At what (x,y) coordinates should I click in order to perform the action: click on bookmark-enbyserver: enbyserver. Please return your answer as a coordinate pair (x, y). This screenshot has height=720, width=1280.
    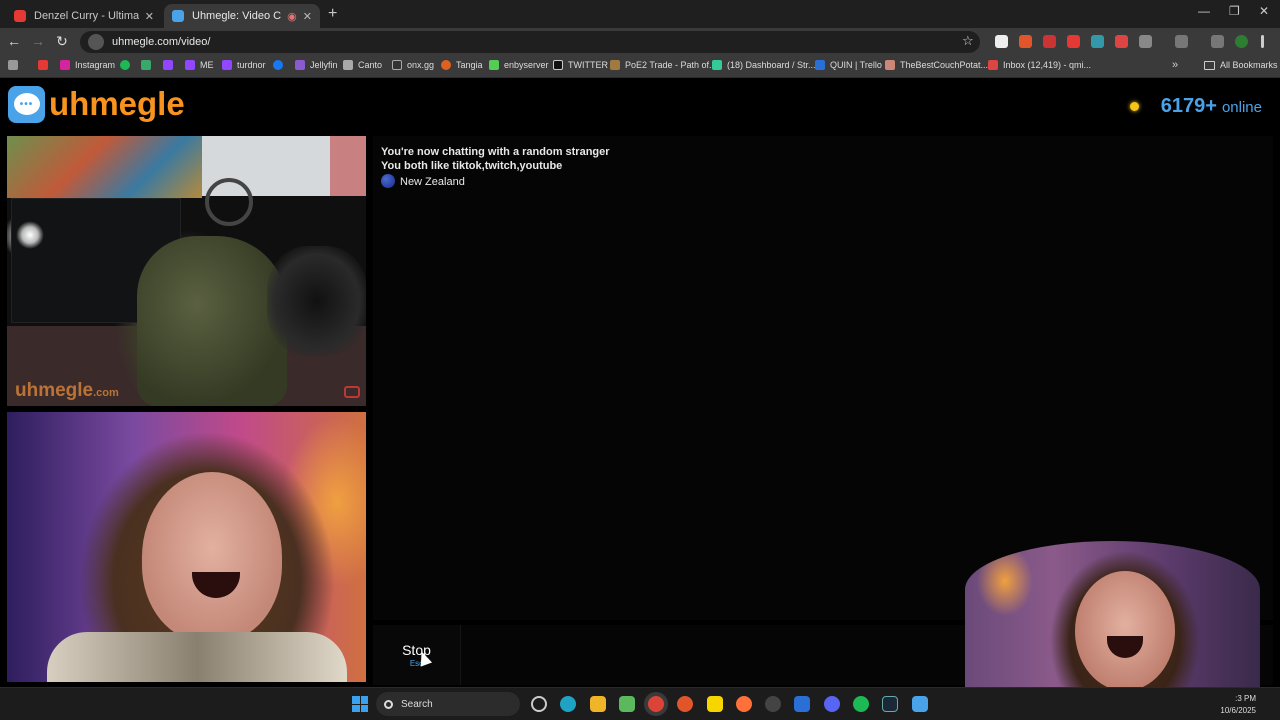
    Looking at the image, I should click on (519, 65).